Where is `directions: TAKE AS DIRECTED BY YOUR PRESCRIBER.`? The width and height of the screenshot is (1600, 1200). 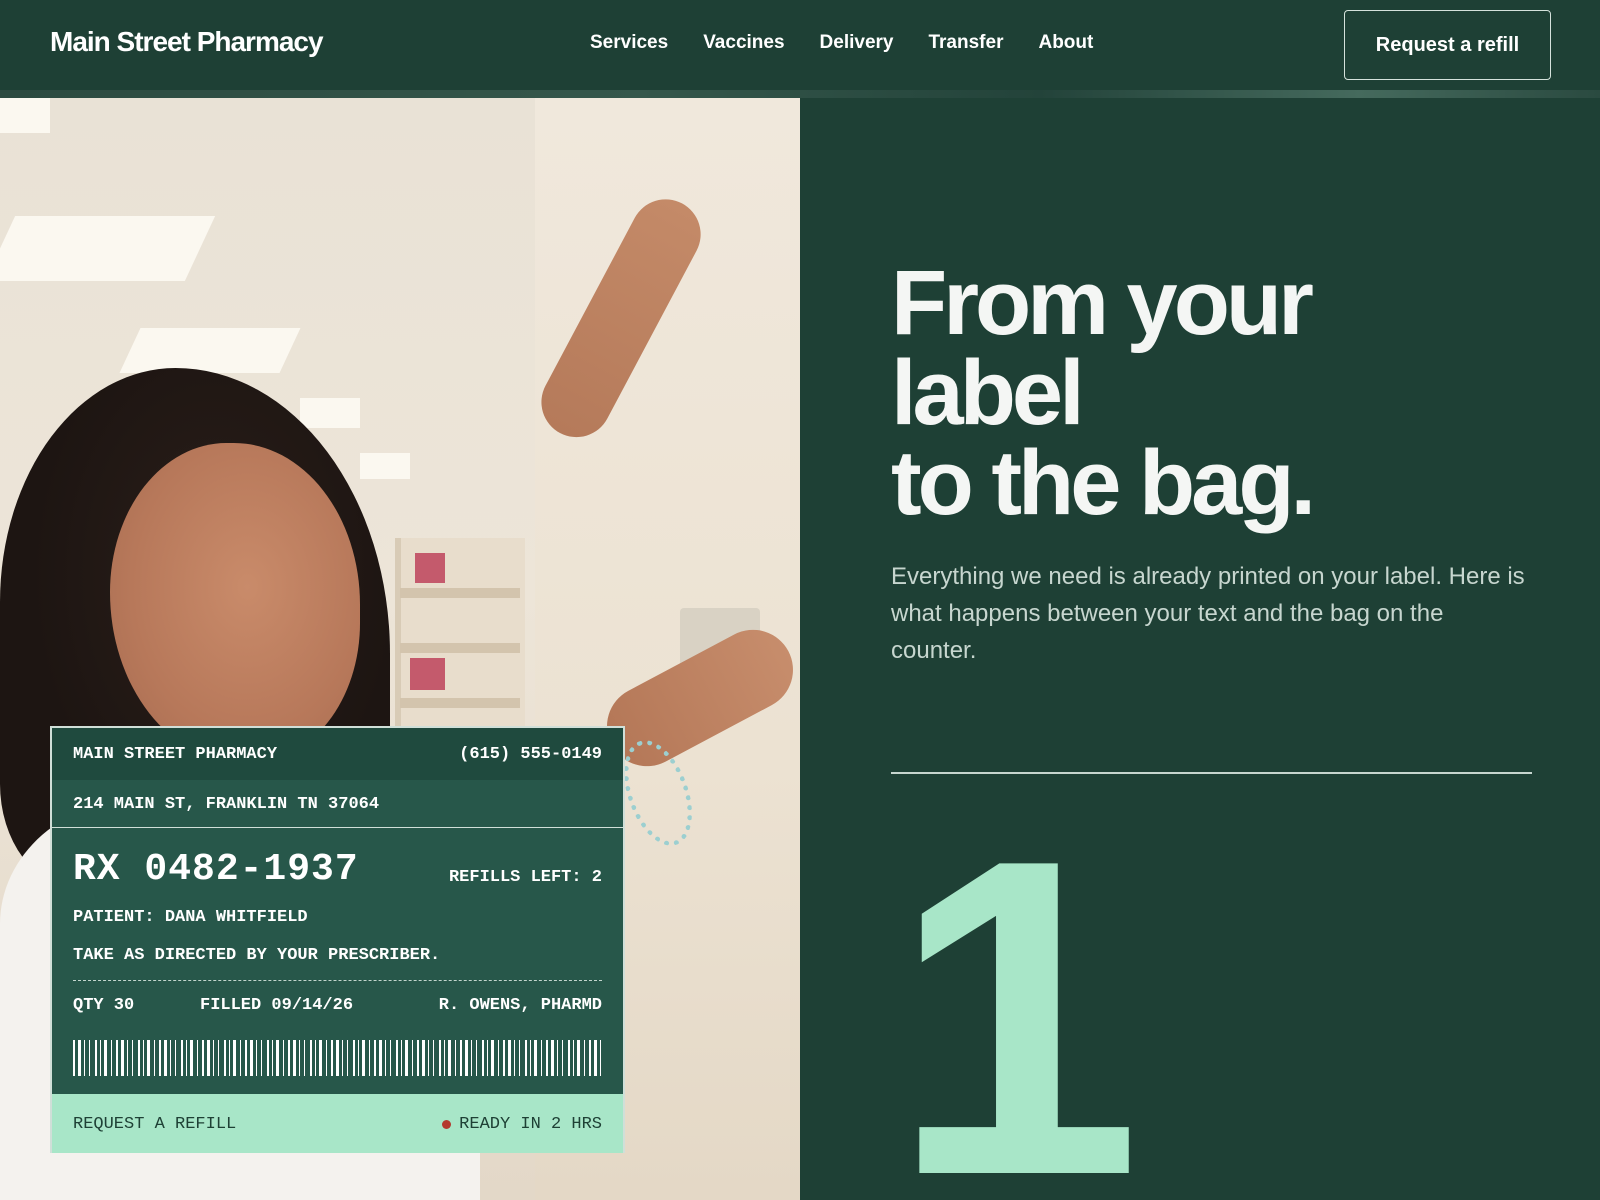
directions: TAKE AS DIRECTED BY YOUR PRESCRIBER. is located at coordinates (257, 955).